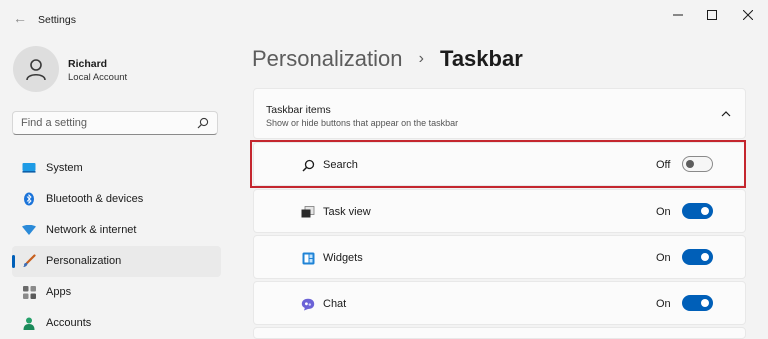  I want to click on sidebar-item-personalization: Personalization, so click(116, 261).